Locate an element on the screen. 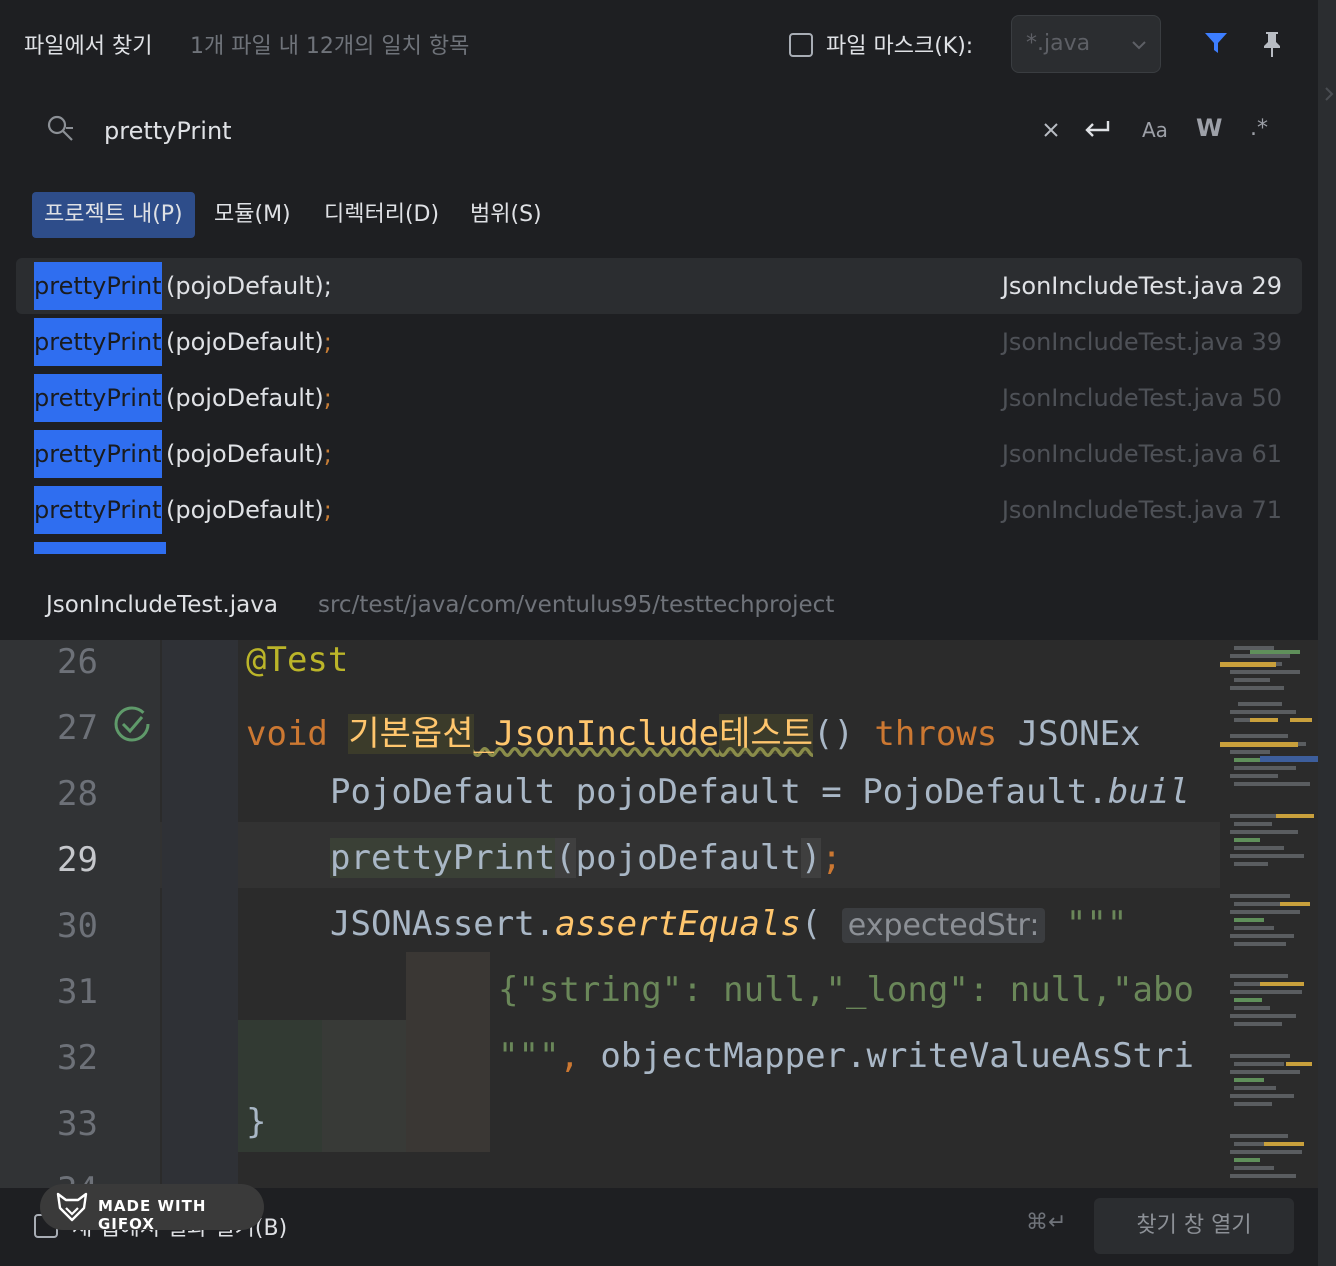 This screenshot has width=1336, height=1266. chevron-down-icon is located at coordinates (1139, 45).